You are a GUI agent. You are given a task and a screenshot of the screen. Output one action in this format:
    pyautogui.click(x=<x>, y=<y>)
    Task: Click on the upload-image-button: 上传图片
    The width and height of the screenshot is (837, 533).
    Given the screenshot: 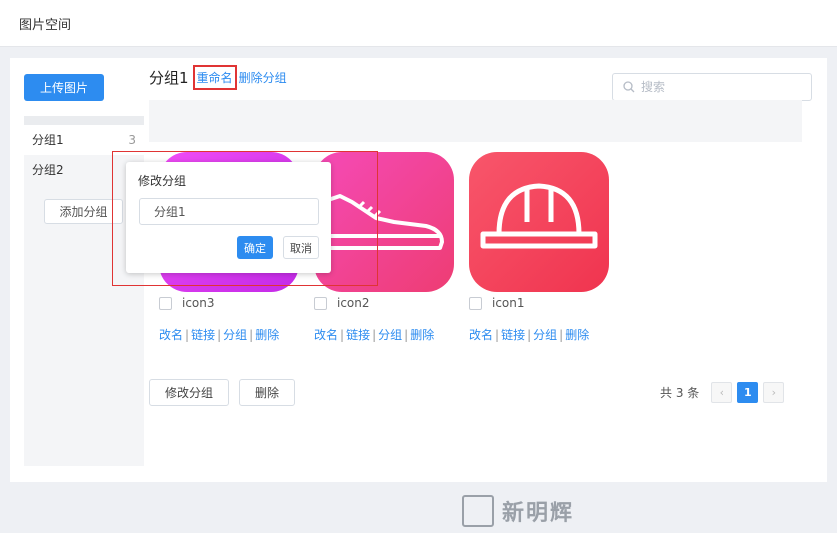 What is the action you would take?
    pyautogui.click(x=64, y=87)
    